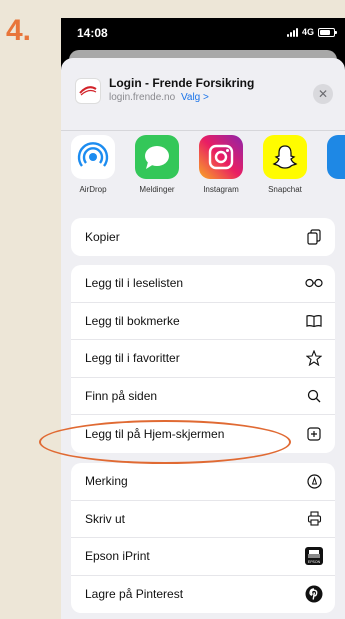  Describe the element at coordinates (155, 433) in the screenshot. I see `action-label: Legg til på Hjem-skjermen` at that location.